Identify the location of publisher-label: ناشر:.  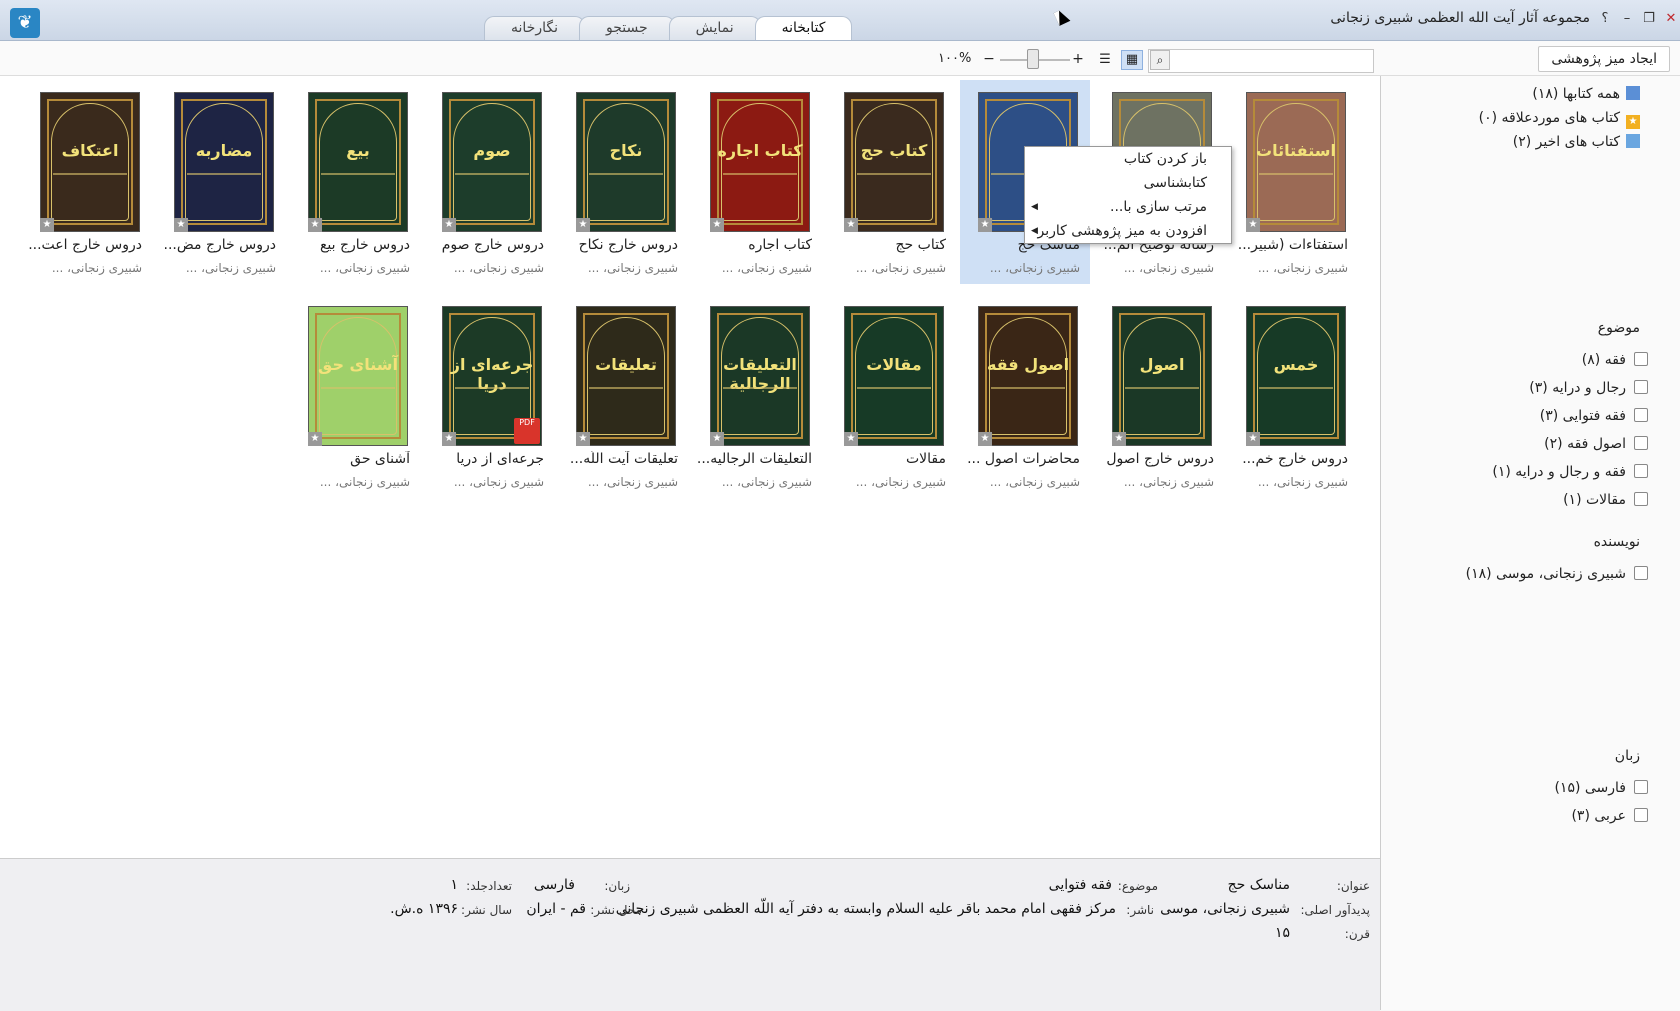
(1140, 910).